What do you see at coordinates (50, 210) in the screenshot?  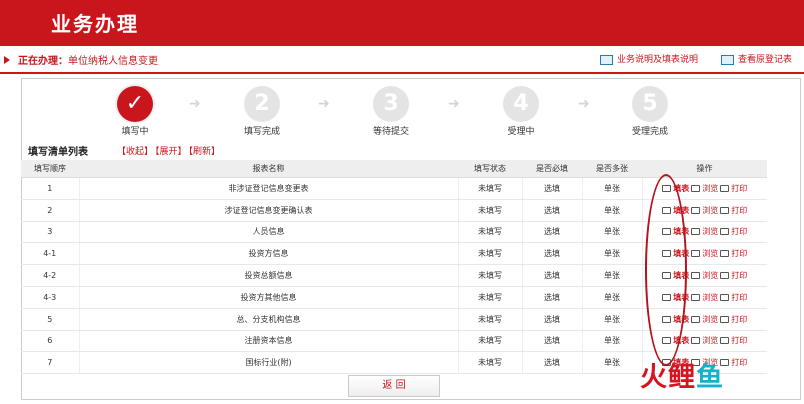 I see `row-order: 2` at bounding box center [50, 210].